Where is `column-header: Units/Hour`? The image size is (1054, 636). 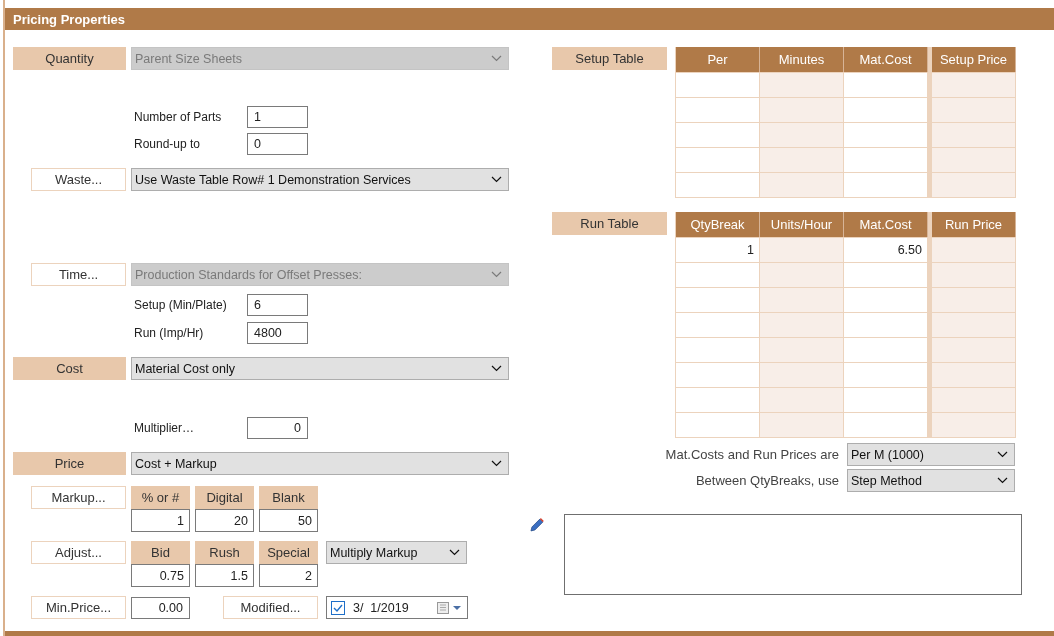
column-header: Units/Hour is located at coordinates (802, 224).